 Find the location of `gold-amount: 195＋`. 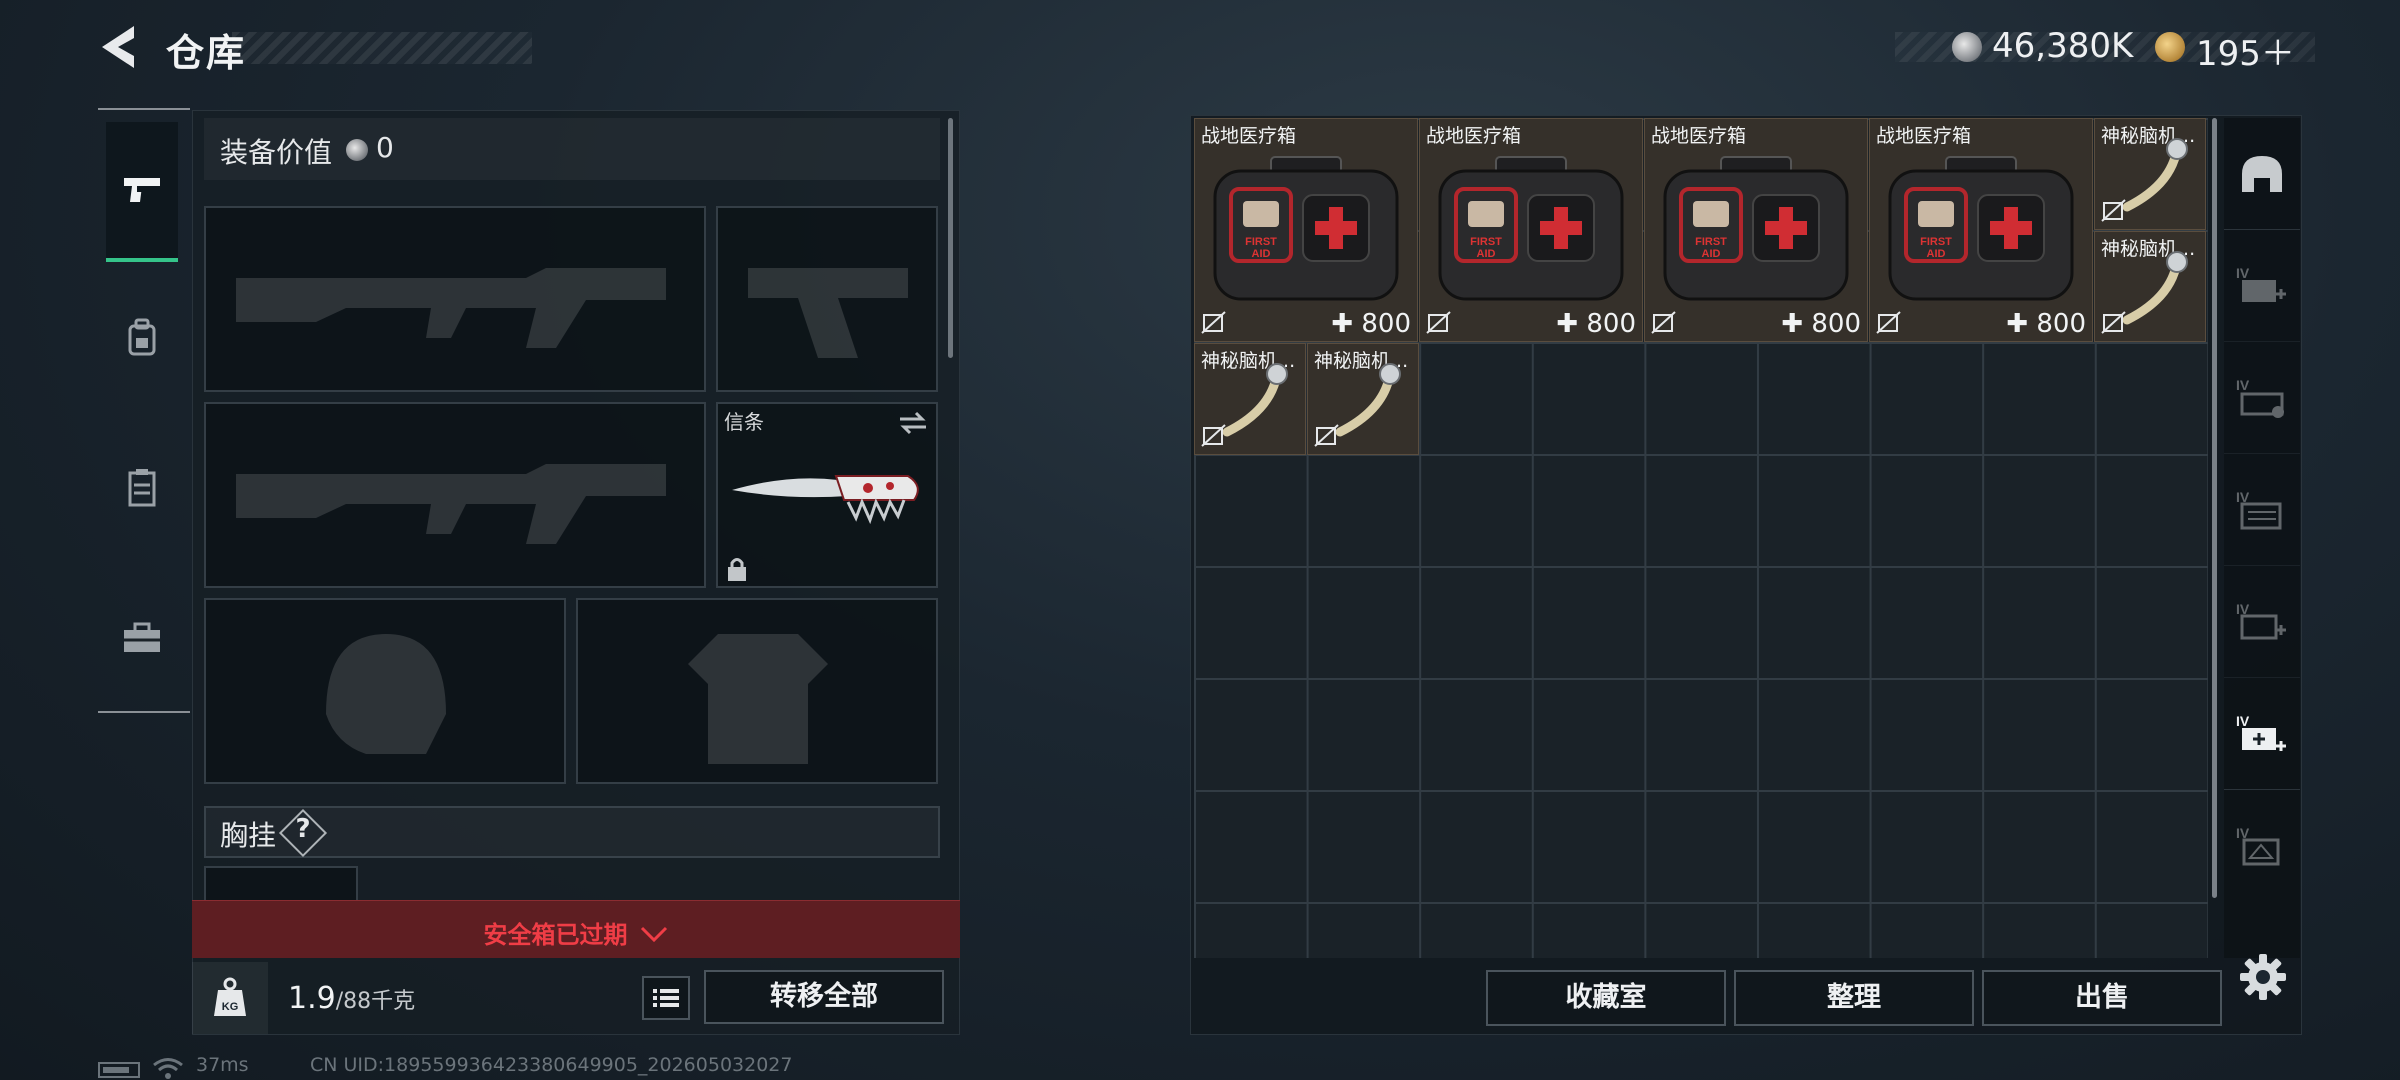

gold-amount: 195＋ is located at coordinates (2245, 50).